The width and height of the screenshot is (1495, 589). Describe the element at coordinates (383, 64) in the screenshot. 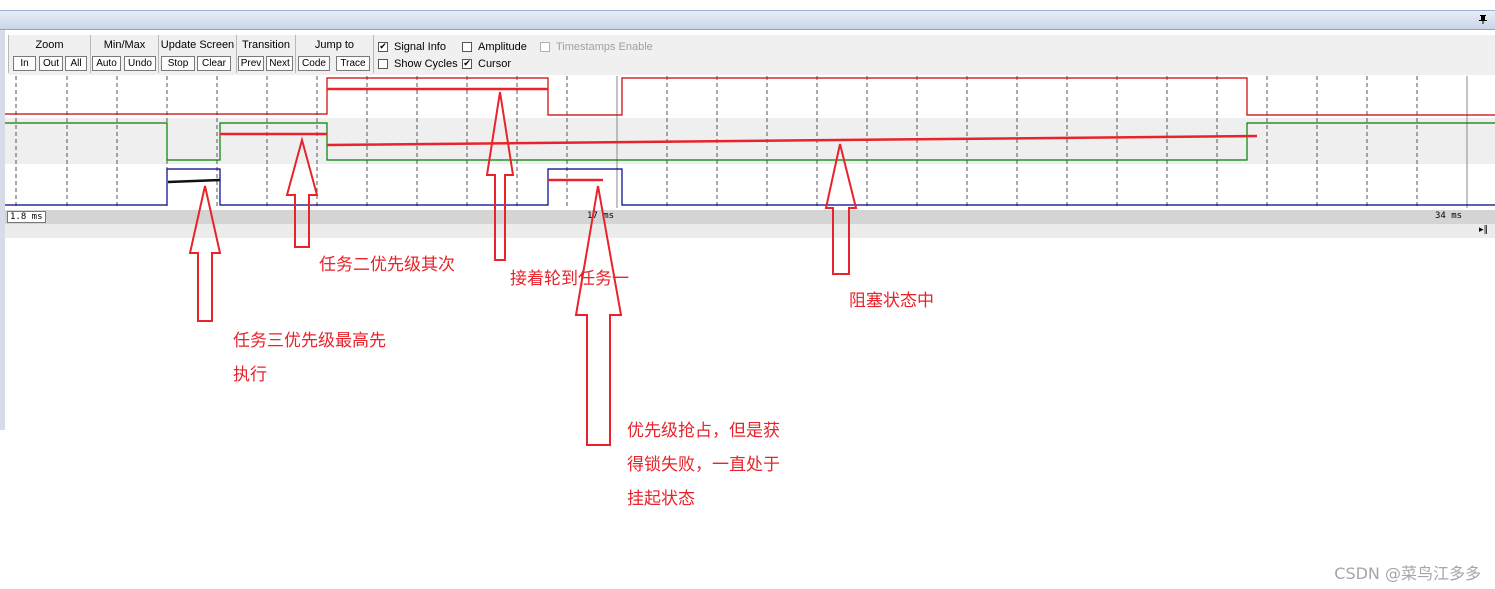

I see `show-cycles-checkbox` at that location.